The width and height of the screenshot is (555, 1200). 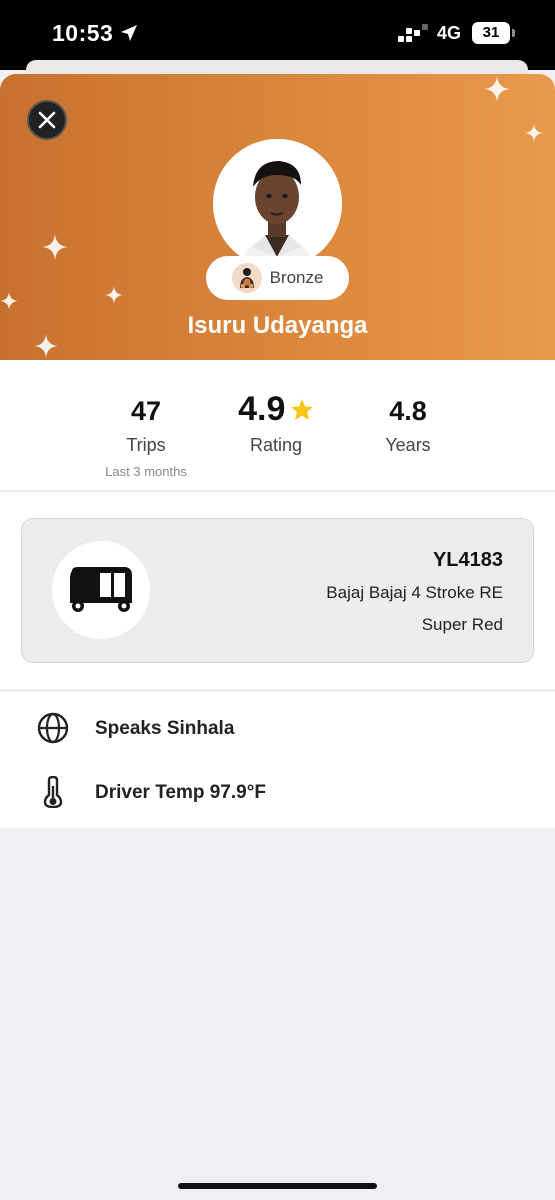 I want to click on home-indicator, so click(x=277, y=1186).